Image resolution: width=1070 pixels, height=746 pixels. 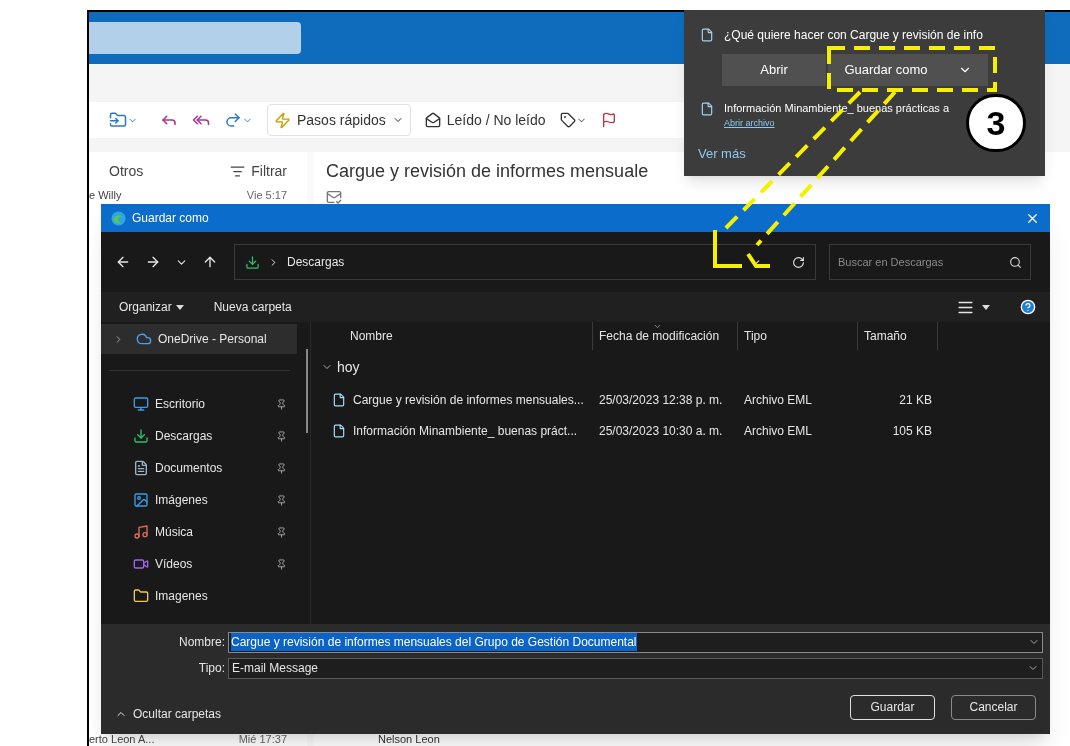 What do you see at coordinates (252, 307) in the screenshot?
I see `new-folder-button: Nueva carpeta` at bounding box center [252, 307].